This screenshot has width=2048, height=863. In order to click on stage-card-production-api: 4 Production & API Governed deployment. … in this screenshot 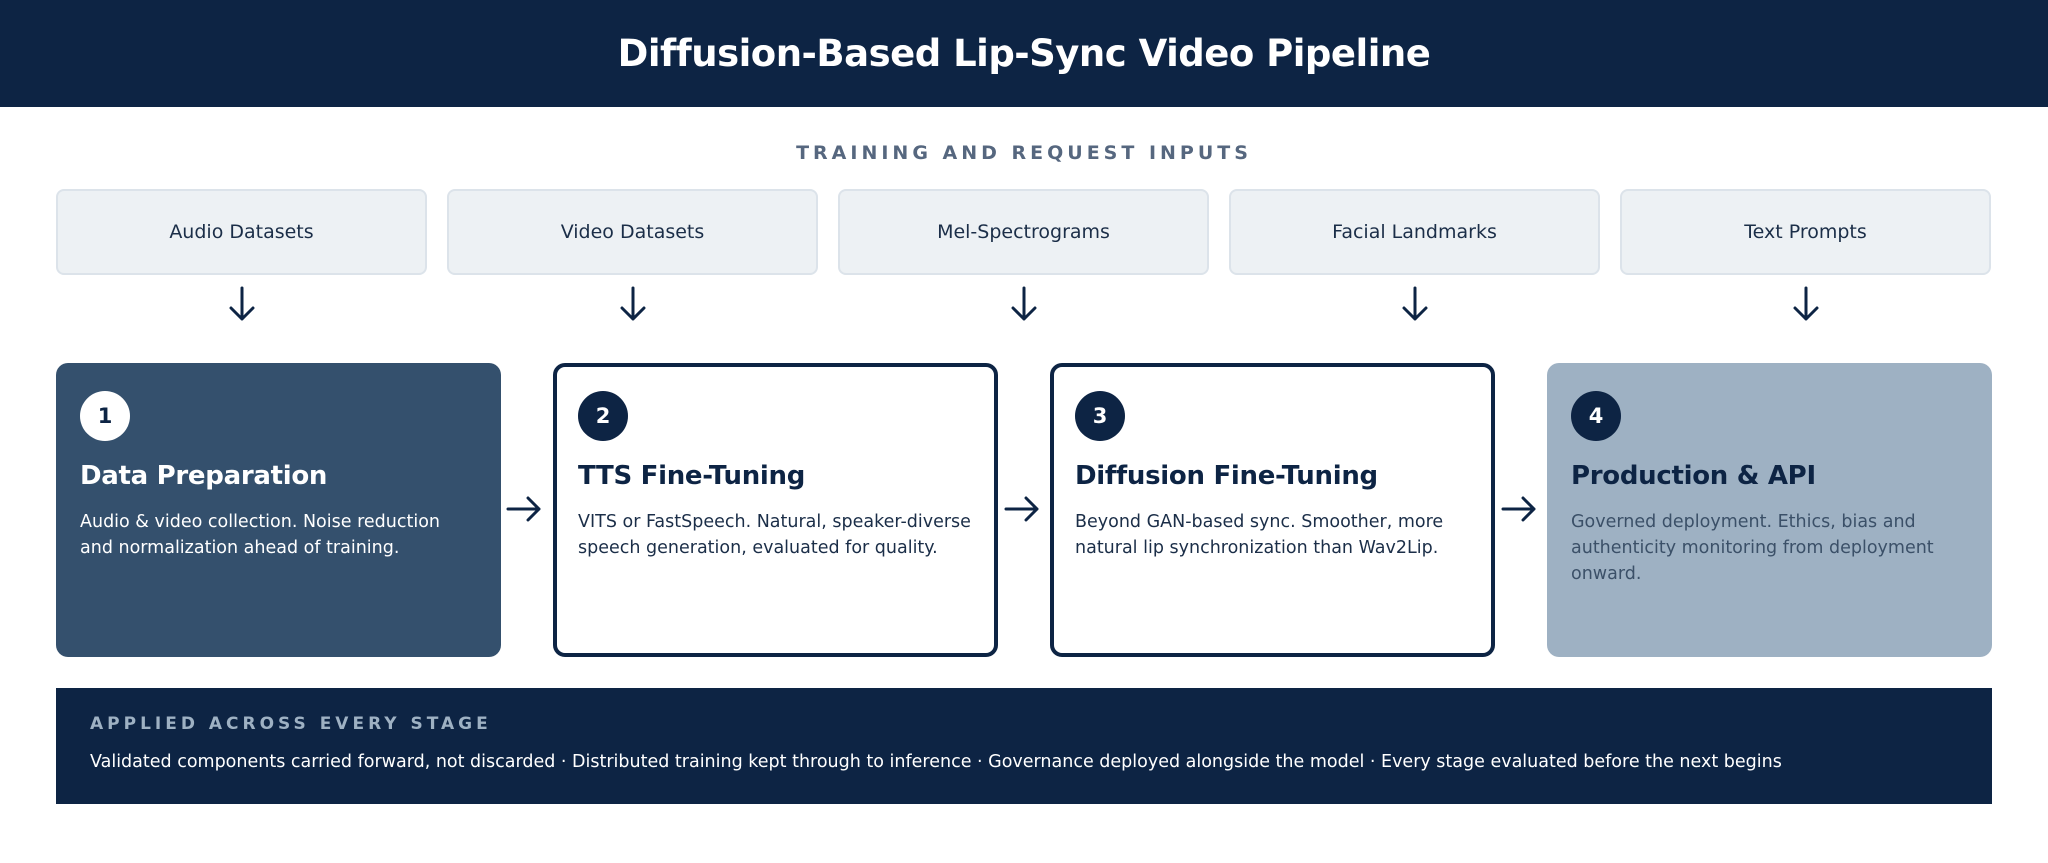, I will do `click(1769, 510)`.